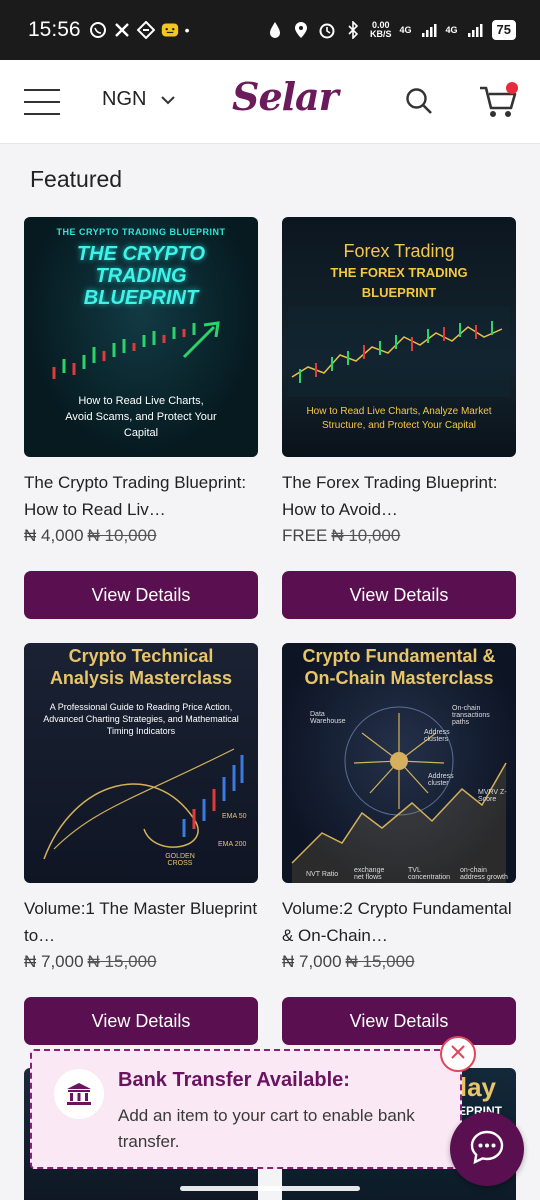  I want to click on close-banner-button, so click(458, 1054).